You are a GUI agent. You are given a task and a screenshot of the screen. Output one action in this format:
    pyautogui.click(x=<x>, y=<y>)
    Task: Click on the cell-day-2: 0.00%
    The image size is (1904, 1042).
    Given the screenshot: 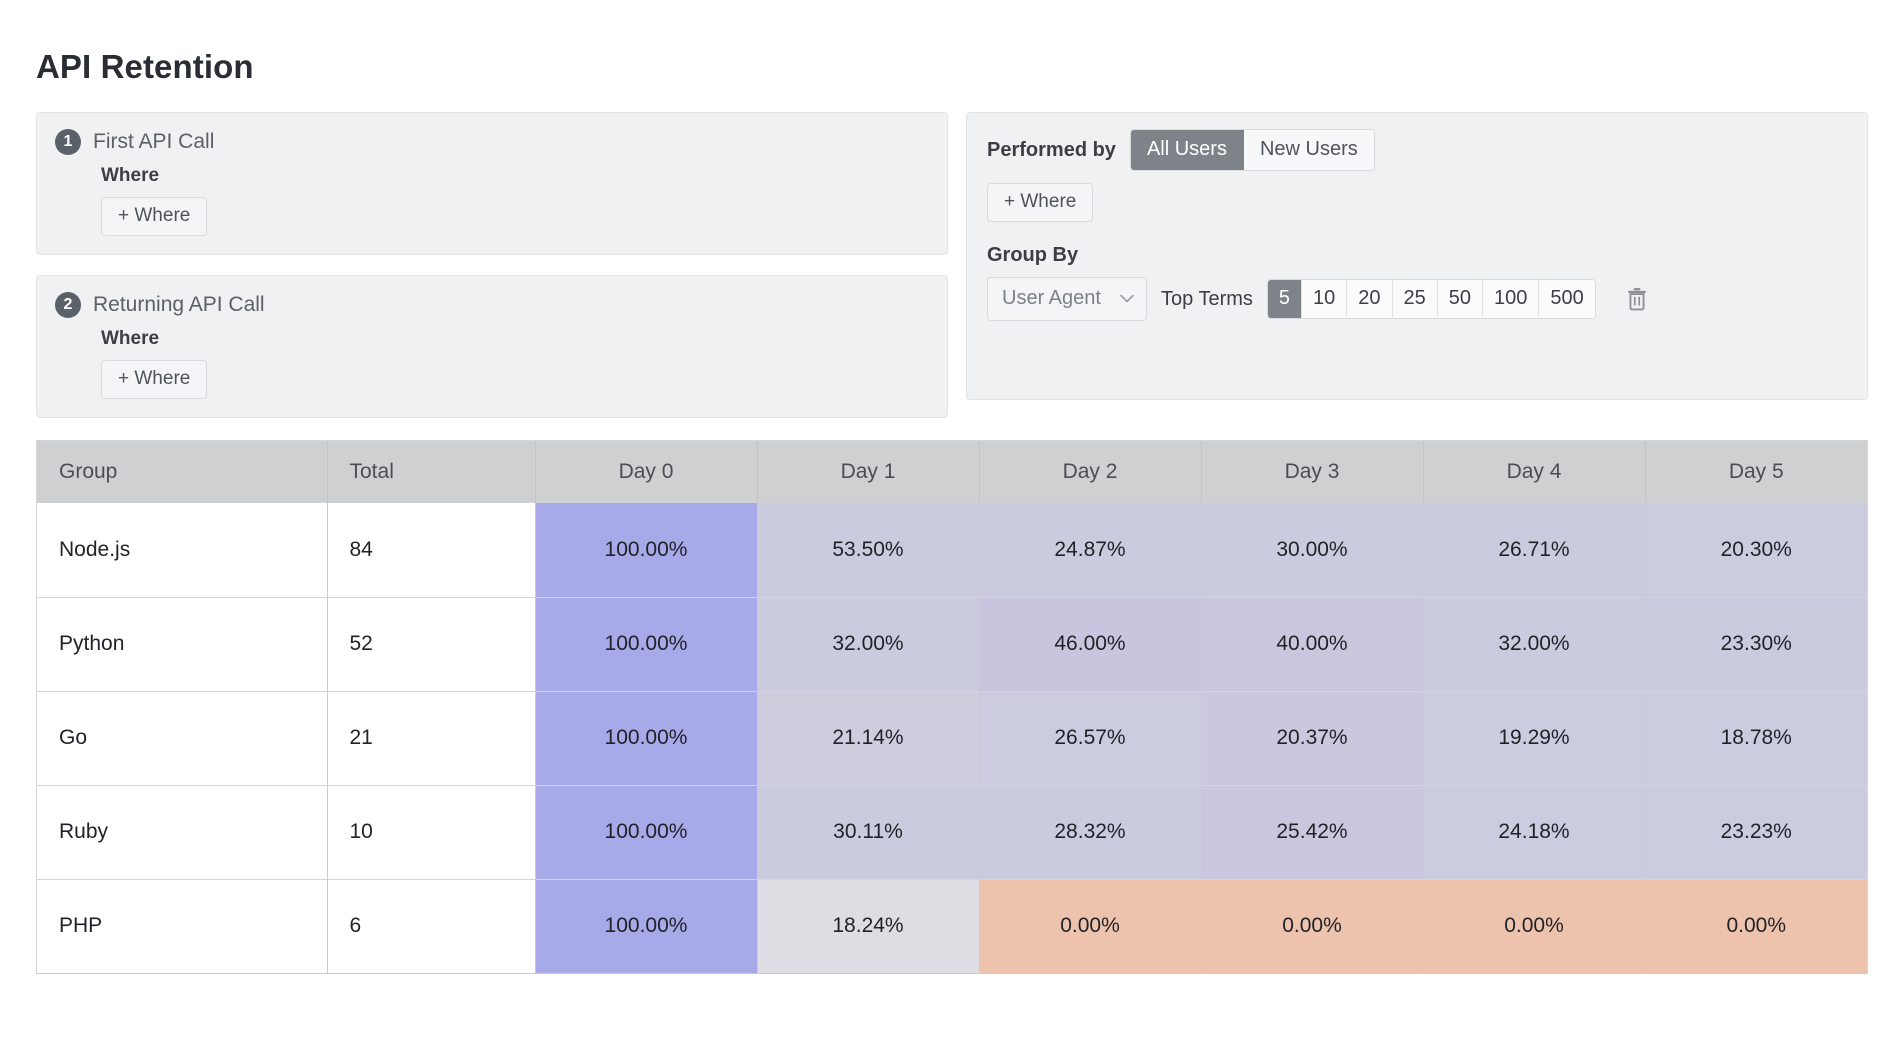 What is the action you would take?
    pyautogui.click(x=1090, y=925)
    